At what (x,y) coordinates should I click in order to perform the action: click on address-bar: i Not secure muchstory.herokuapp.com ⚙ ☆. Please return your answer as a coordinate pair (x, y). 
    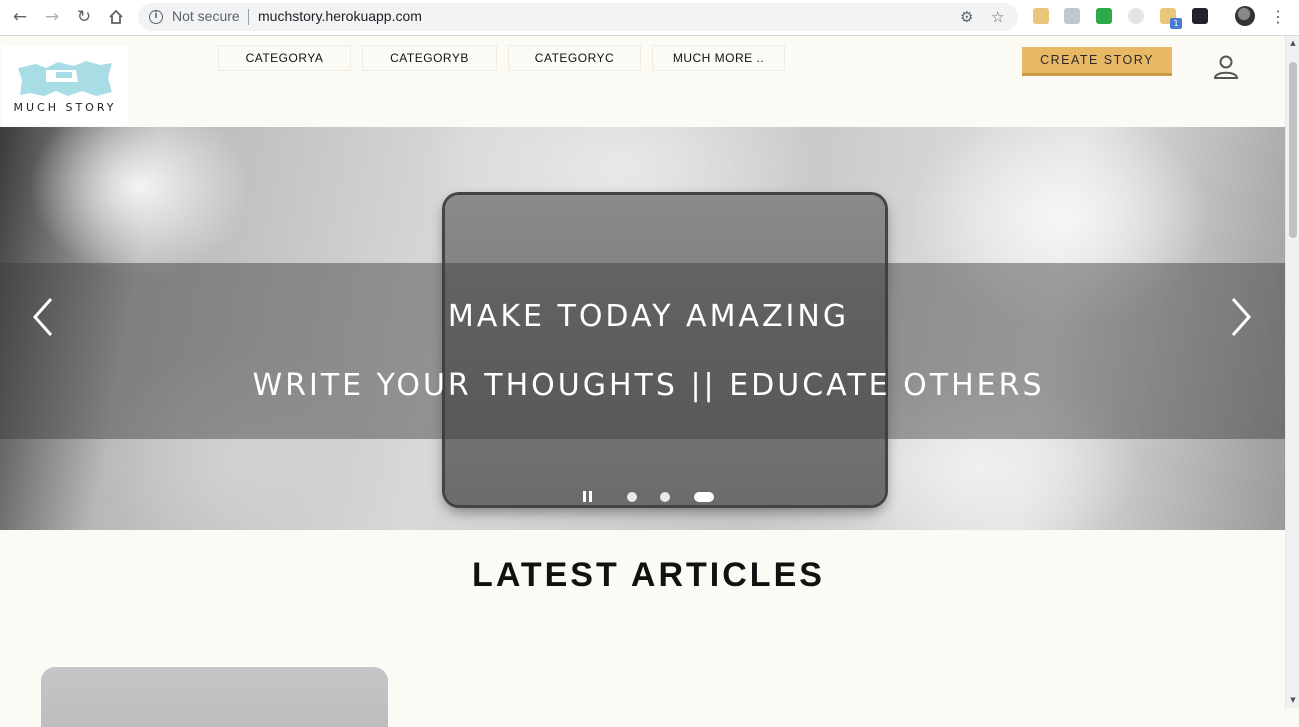
    Looking at the image, I should click on (578, 17).